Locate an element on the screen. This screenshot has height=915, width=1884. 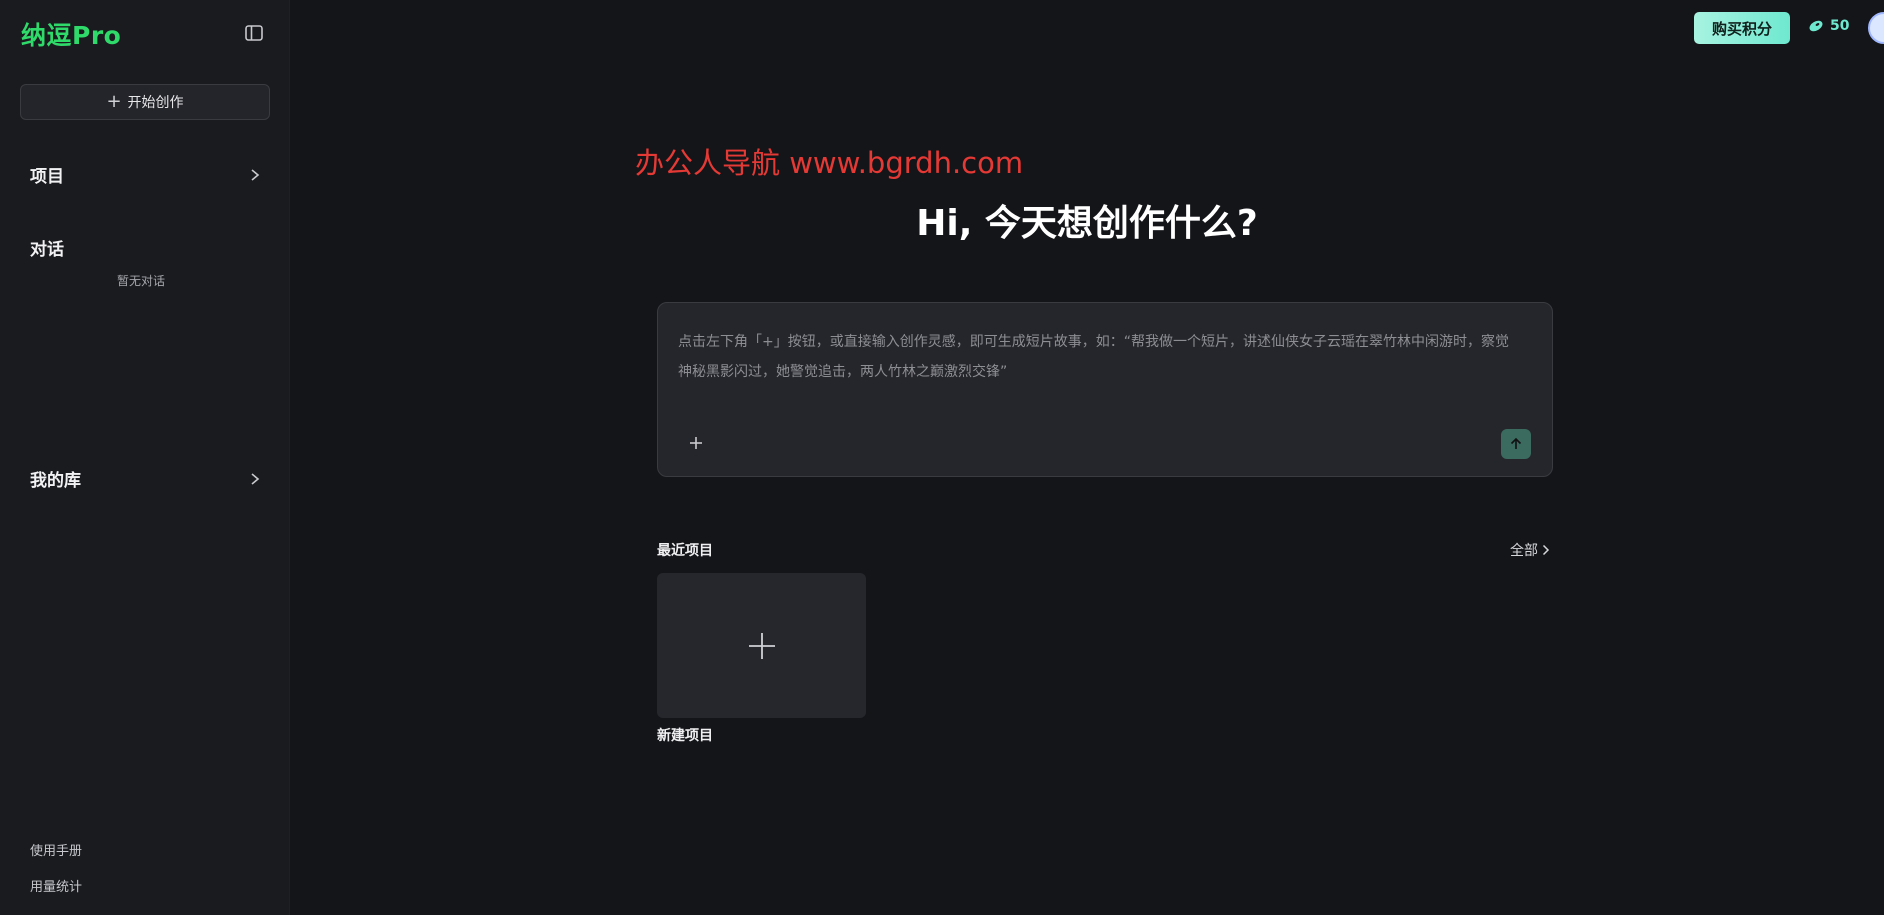
brand-logo: 纳逗Pro is located at coordinates (71, 34).